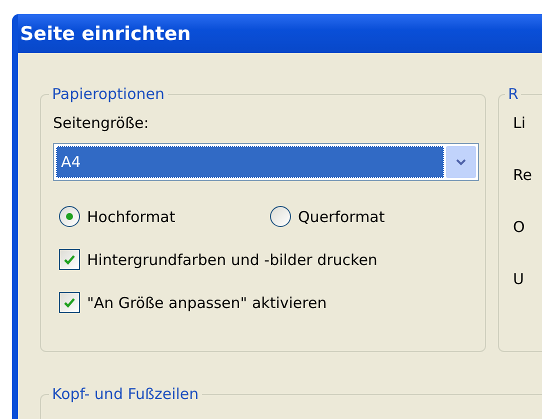 The width and height of the screenshot is (542, 419). What do you see at coordinates (250, 162) in the screenshot?
I see `dropdown-value: A4` at bounding box center [250, 162].